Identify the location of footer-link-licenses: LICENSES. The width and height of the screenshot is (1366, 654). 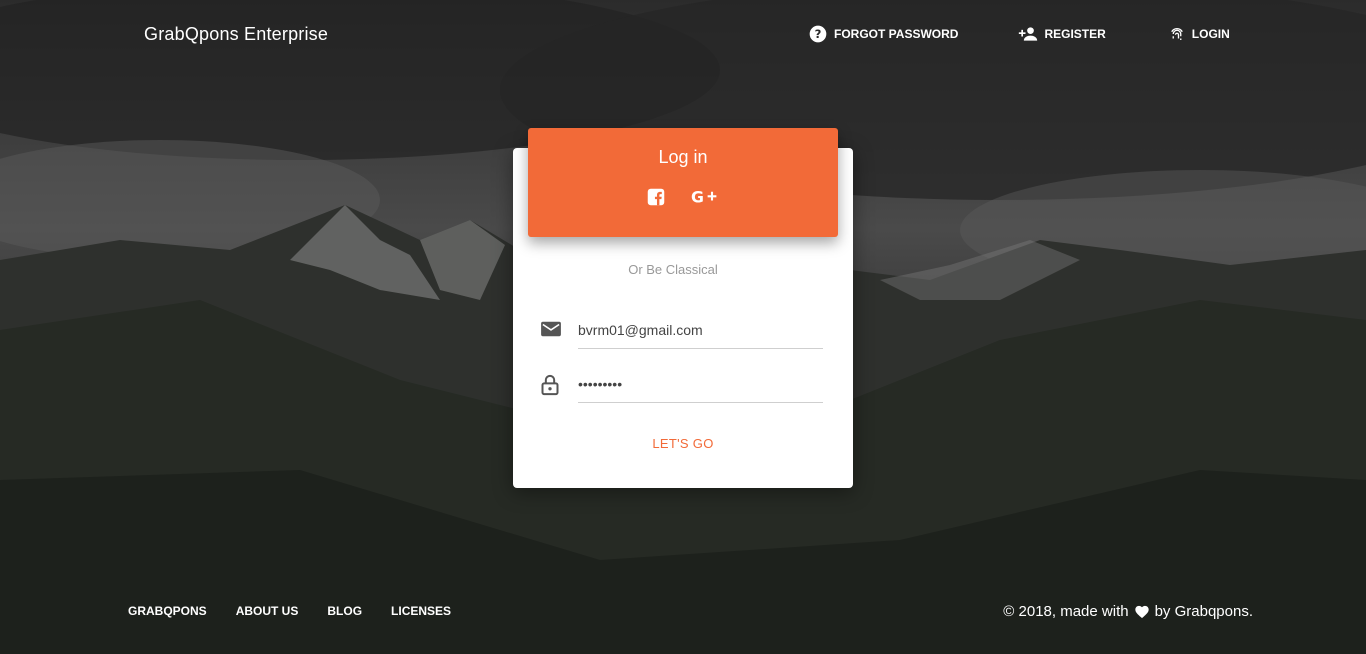
(421, 611).